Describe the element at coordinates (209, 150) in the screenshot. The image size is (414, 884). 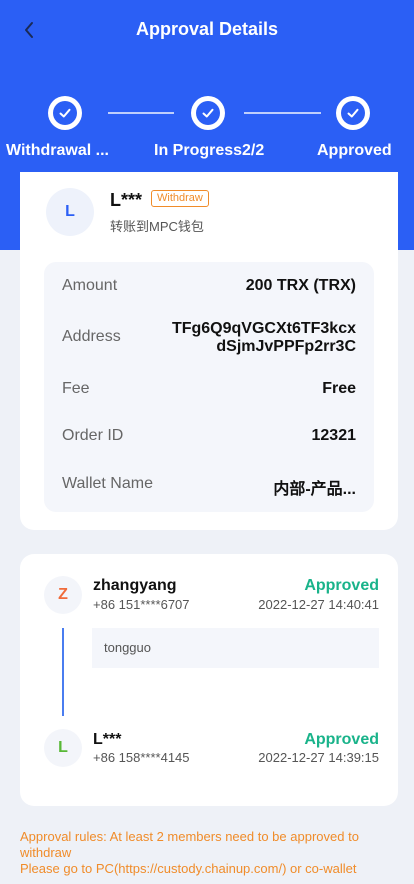
I see `step-2-label: In Progress2/2` at that location.